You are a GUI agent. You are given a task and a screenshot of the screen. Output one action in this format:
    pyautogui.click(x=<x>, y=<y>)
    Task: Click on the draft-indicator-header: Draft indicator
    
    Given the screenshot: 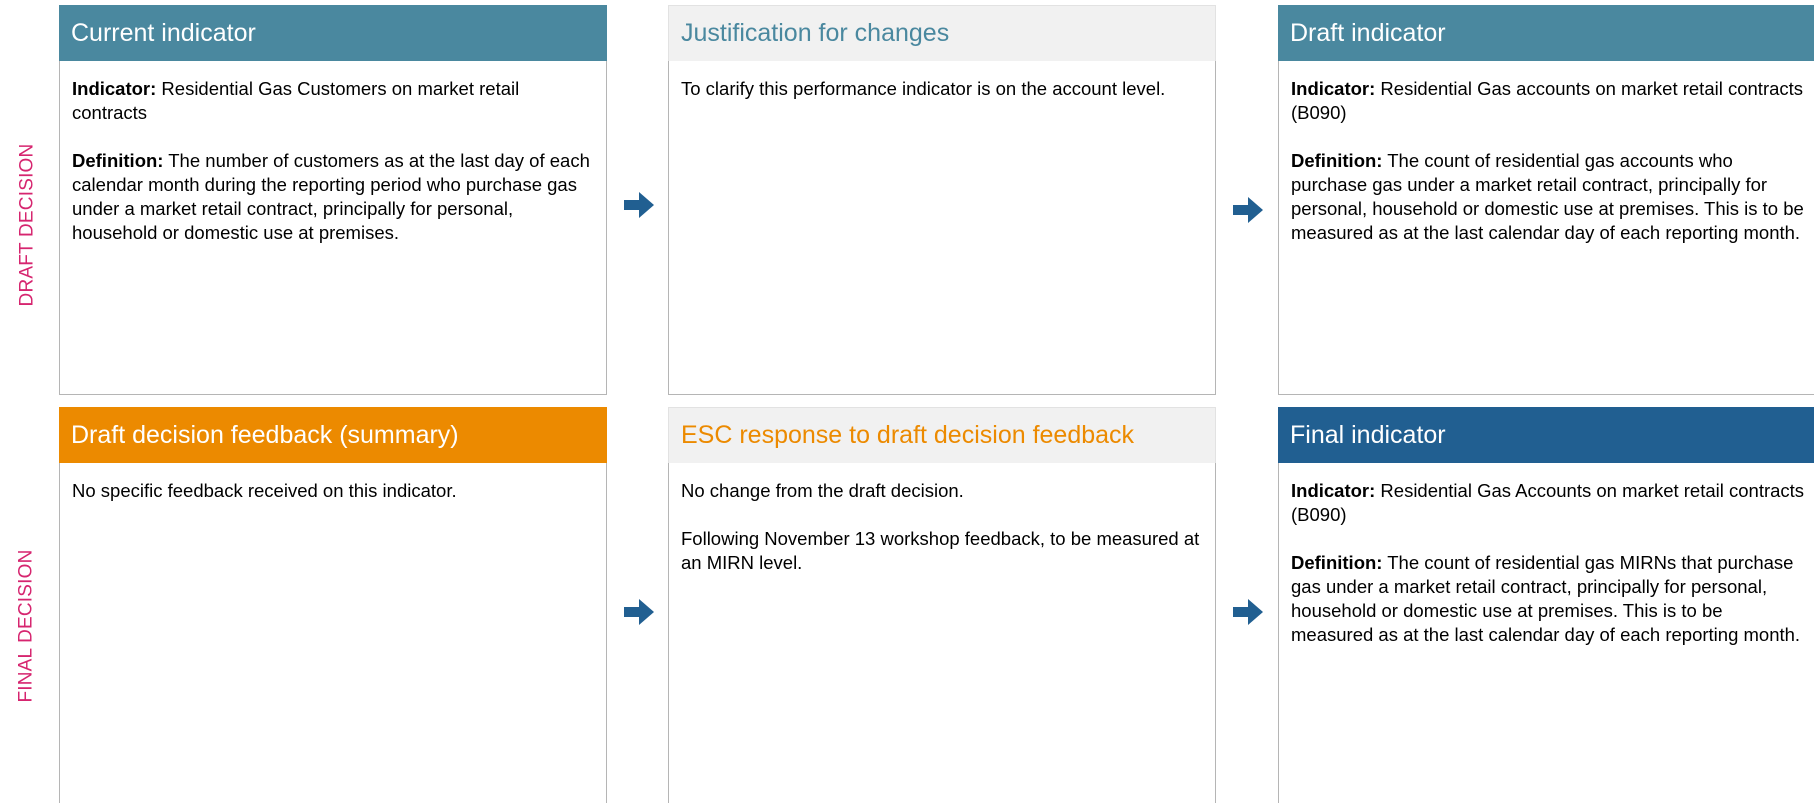 What is the action you would take?
    pyautogui.click(x=1546, y=33)
    